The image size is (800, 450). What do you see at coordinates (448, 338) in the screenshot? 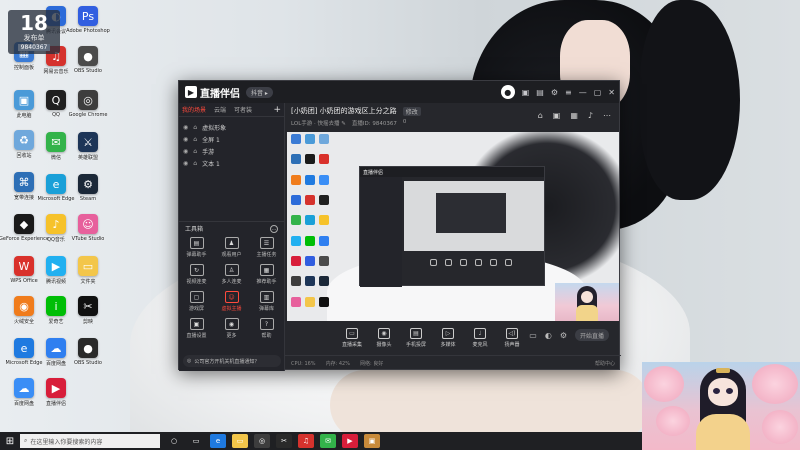
I see `source-control: ▷ 多媒体` at bounding box center [448, 338].